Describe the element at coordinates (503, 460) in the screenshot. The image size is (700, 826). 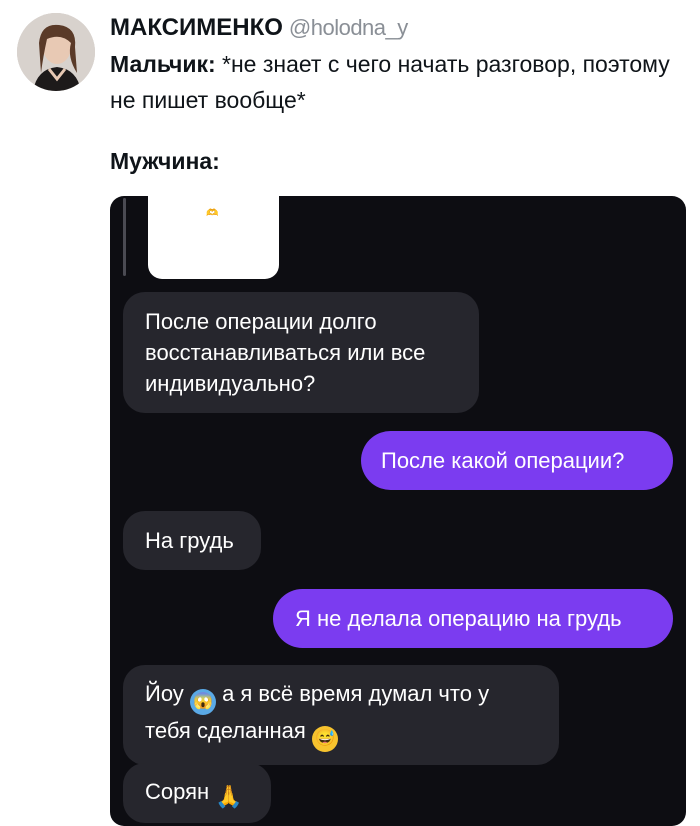
I see `message-text: После какой операции?` at that location.